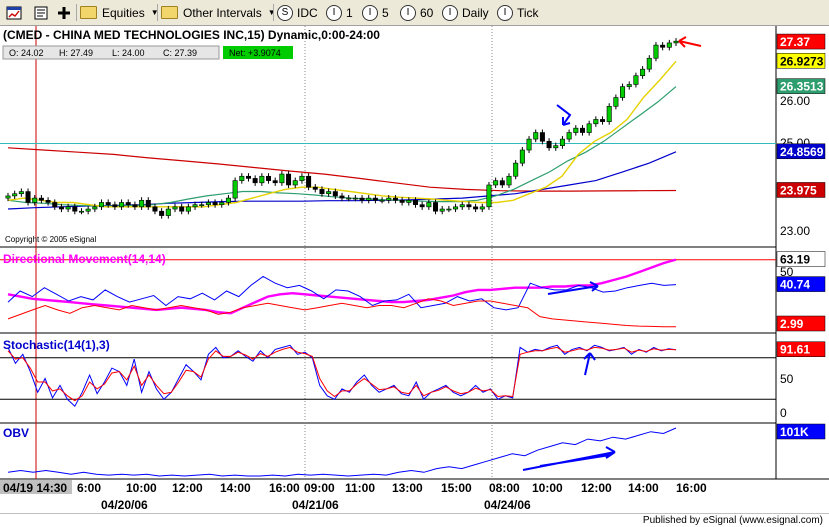 This screenshot has height=527, width=829. I want to click on interval-5-button: I 5, so click(375, 12).